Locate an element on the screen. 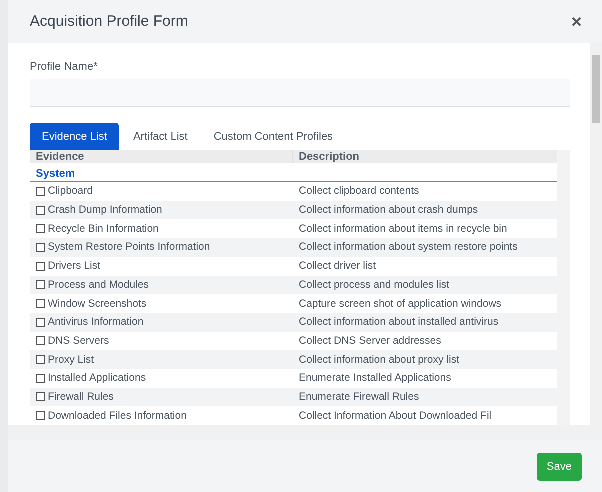 This screenshot has width=602, height=492. tab: Artifact List is located at coordinates (160, 136).